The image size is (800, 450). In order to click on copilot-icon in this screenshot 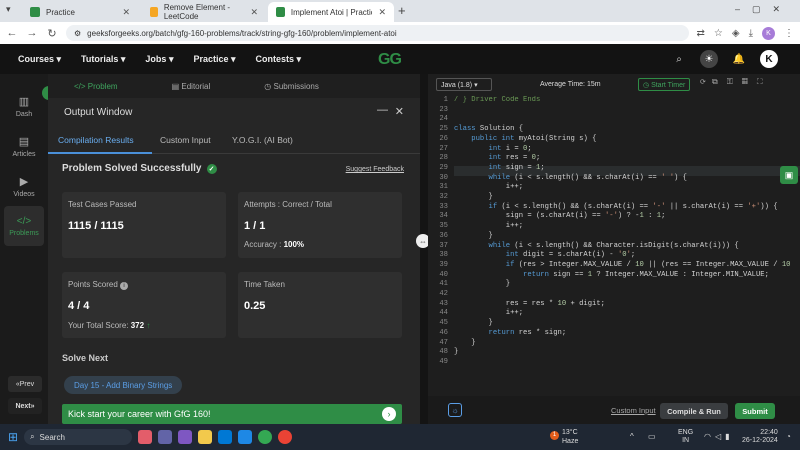, I will do `click(145, 437)`.